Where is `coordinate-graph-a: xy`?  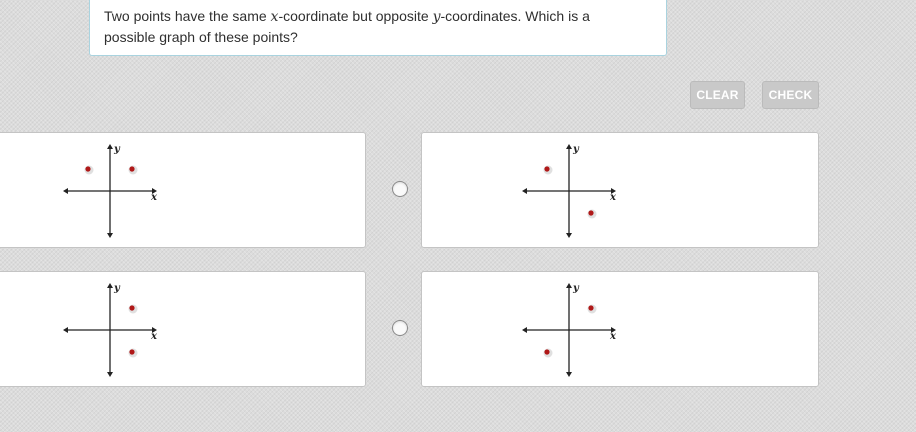
coordinate-graph-a: xy is located at coordinates (110, 191).